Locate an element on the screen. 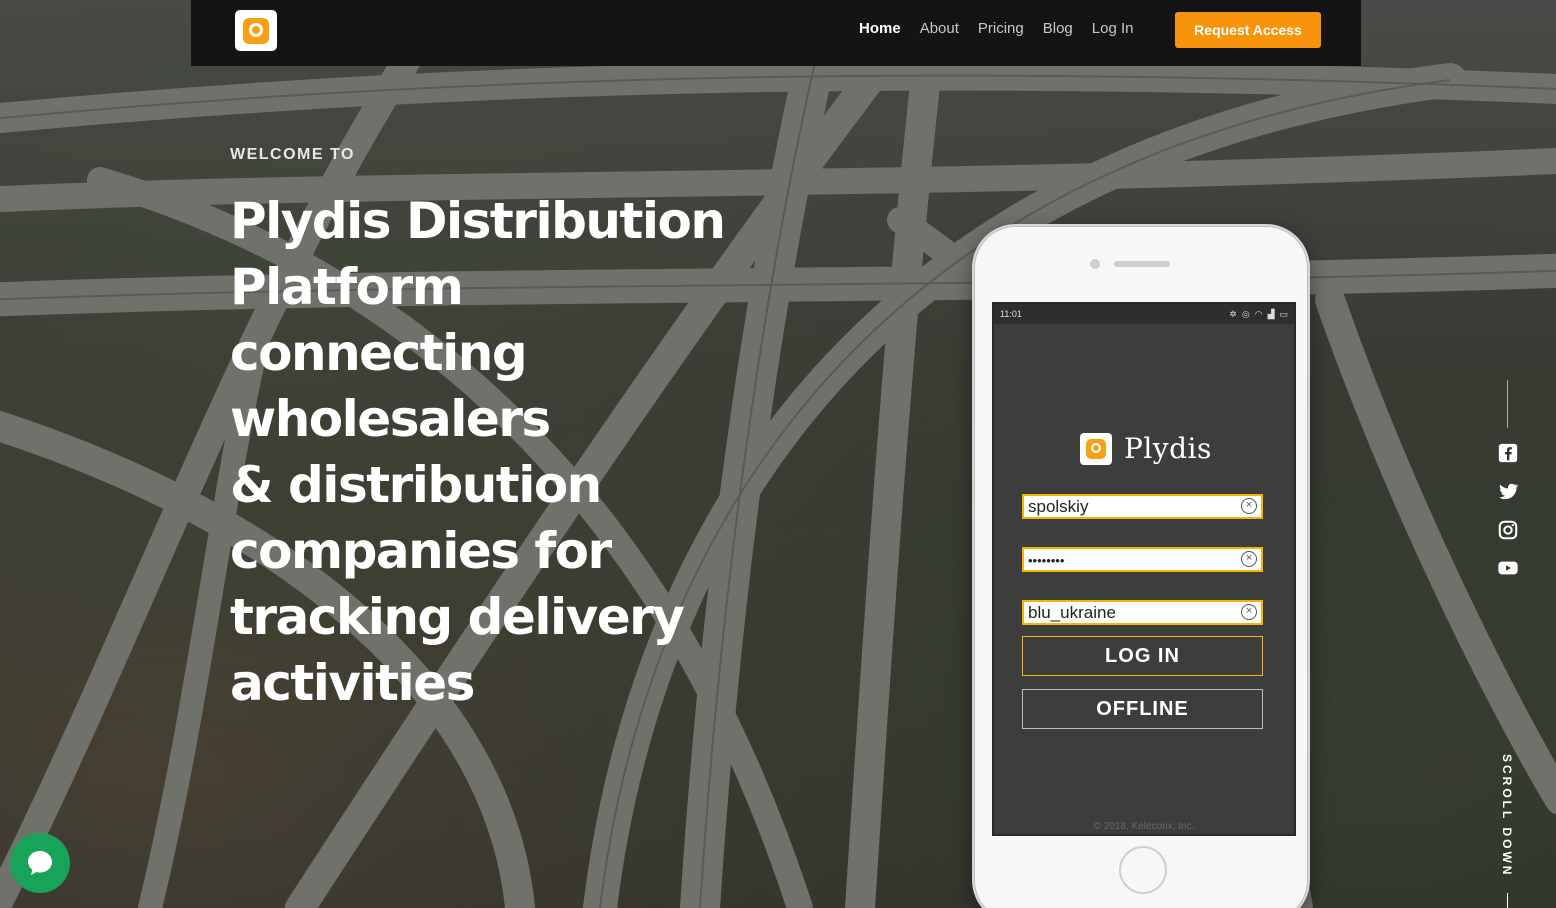 The width and height of the screenshot is (1556, 908). phone-home-button is located at coordinates (1143, 870).